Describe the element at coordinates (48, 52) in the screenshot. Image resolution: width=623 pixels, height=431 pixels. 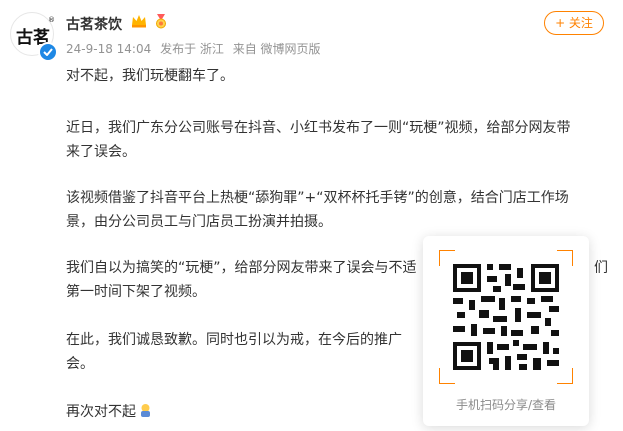
I see `verified-icon` at that location.